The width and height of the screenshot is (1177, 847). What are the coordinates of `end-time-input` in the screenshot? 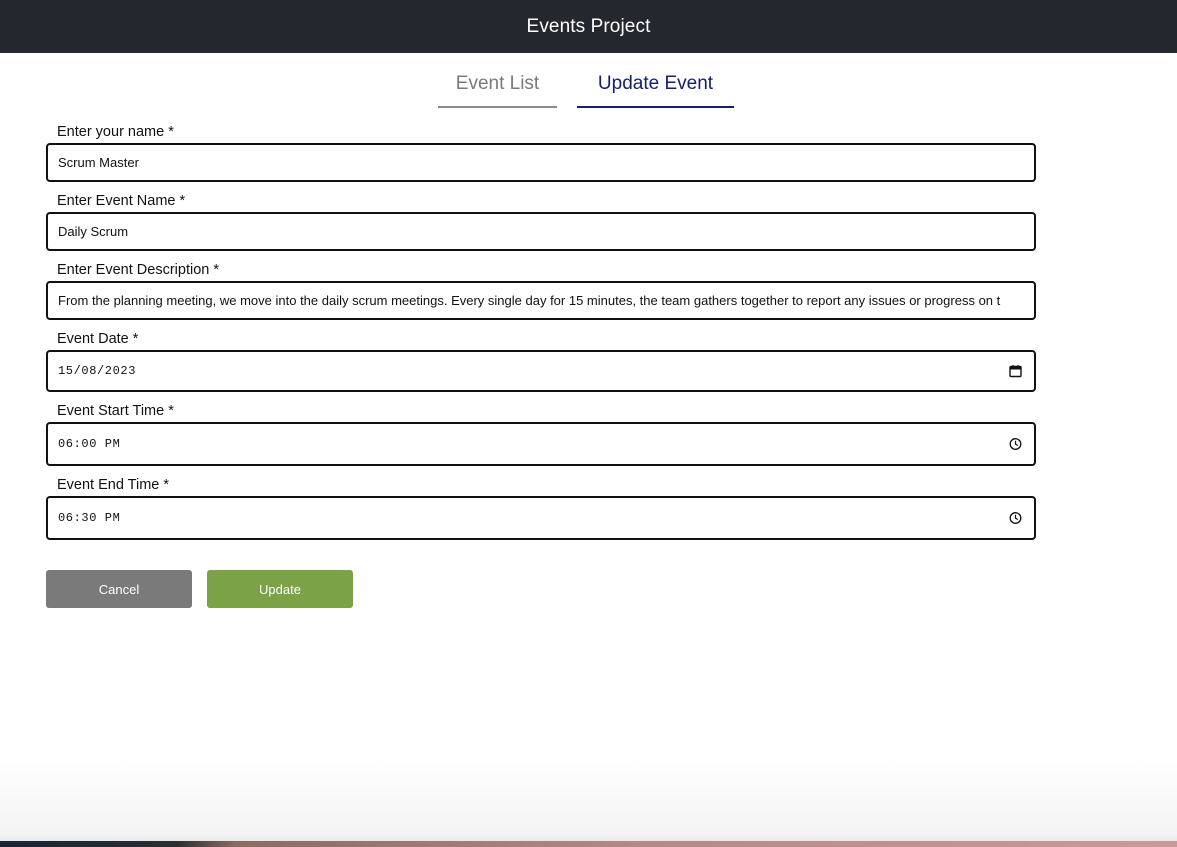 It's located at (541, 518).